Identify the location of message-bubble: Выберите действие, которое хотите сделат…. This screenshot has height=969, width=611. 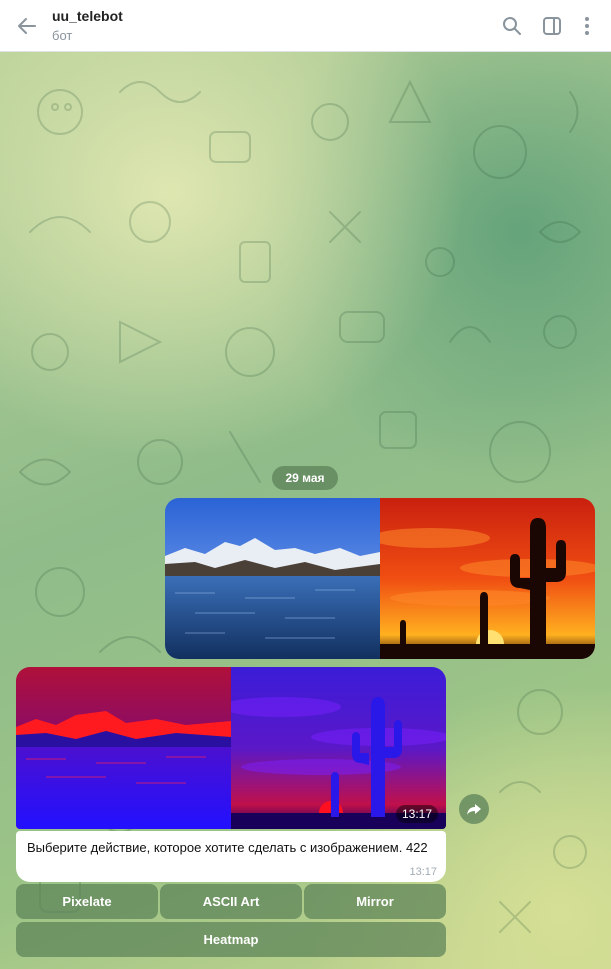
(231, 856).